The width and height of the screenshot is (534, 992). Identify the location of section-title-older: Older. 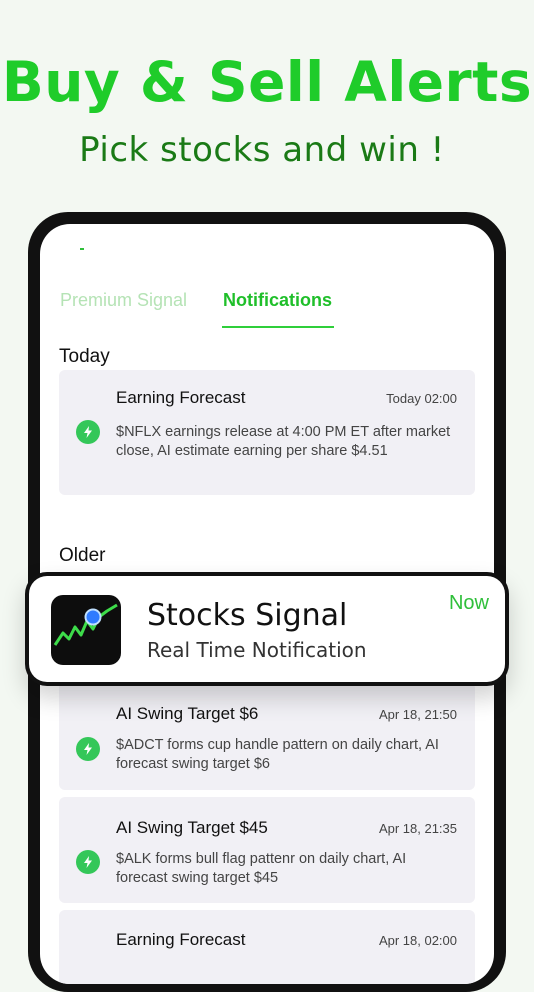
(82, 555).